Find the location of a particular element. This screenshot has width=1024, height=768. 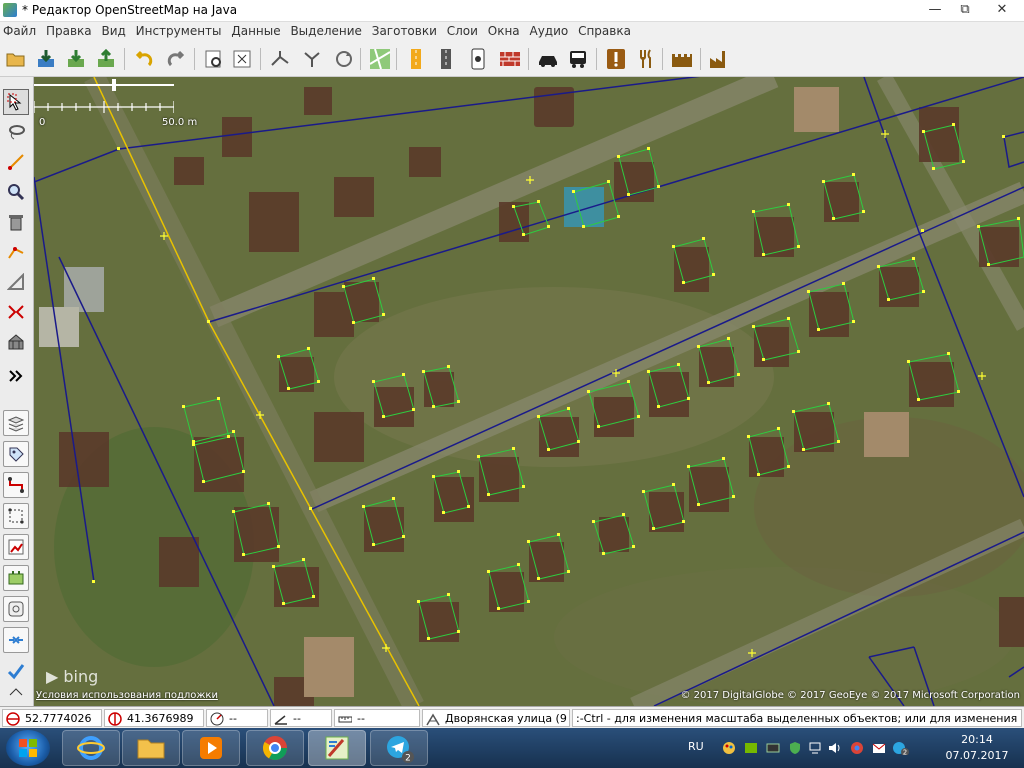

draw-way-icon is located at coordinates (16, 162).